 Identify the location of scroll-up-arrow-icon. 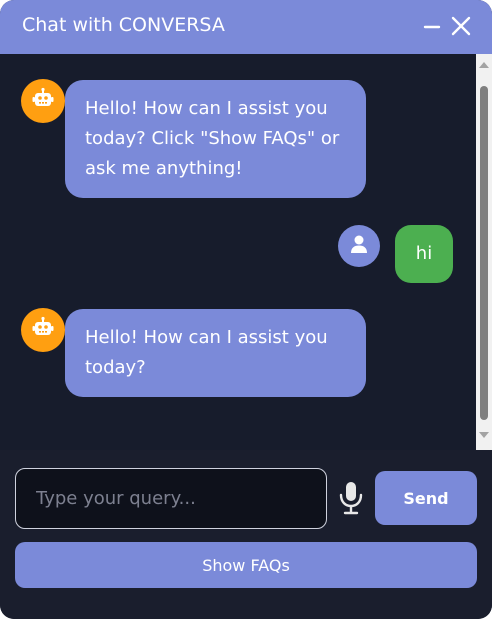
(484, 65).